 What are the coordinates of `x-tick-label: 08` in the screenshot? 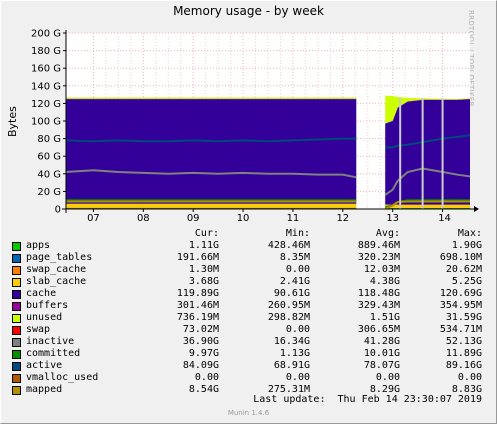 It's located at (143, 218).